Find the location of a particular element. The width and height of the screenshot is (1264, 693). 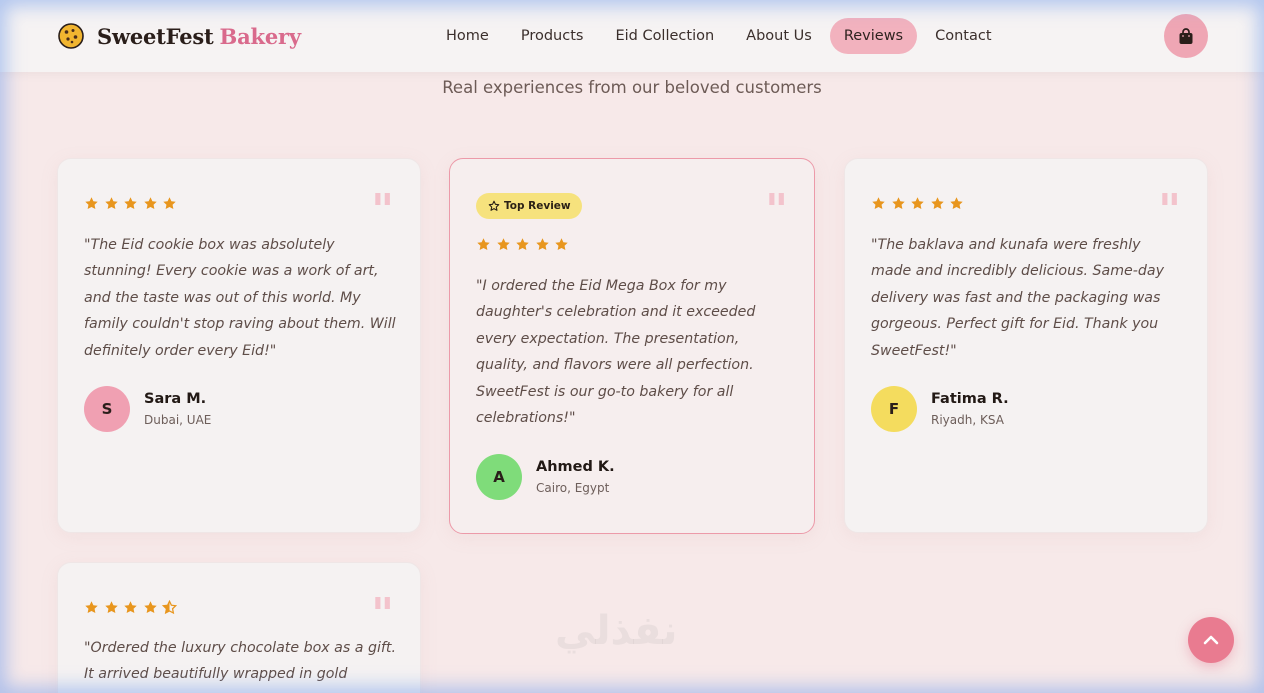

review-author: A Ahmed K. Cairo, Egypt is located at coordinates (545, 477).